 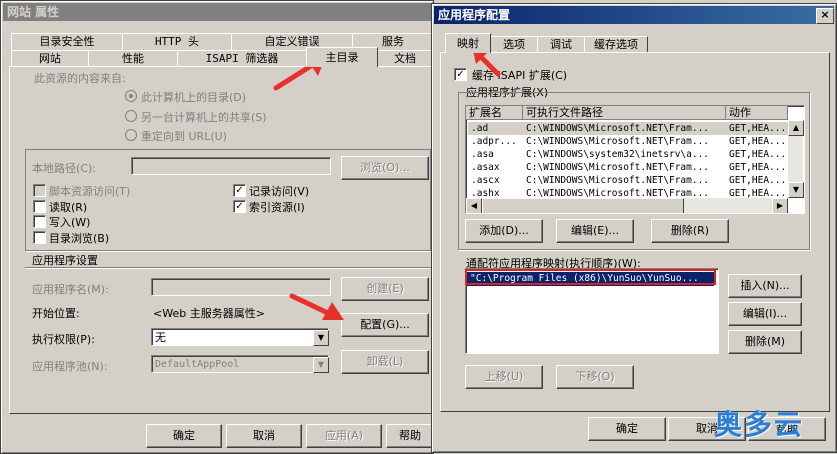 What do you see at coordinates (279, 191) in the screenshot?
I see `log-visits-label: 记录访问(V)` at bounding box center [279, 191].